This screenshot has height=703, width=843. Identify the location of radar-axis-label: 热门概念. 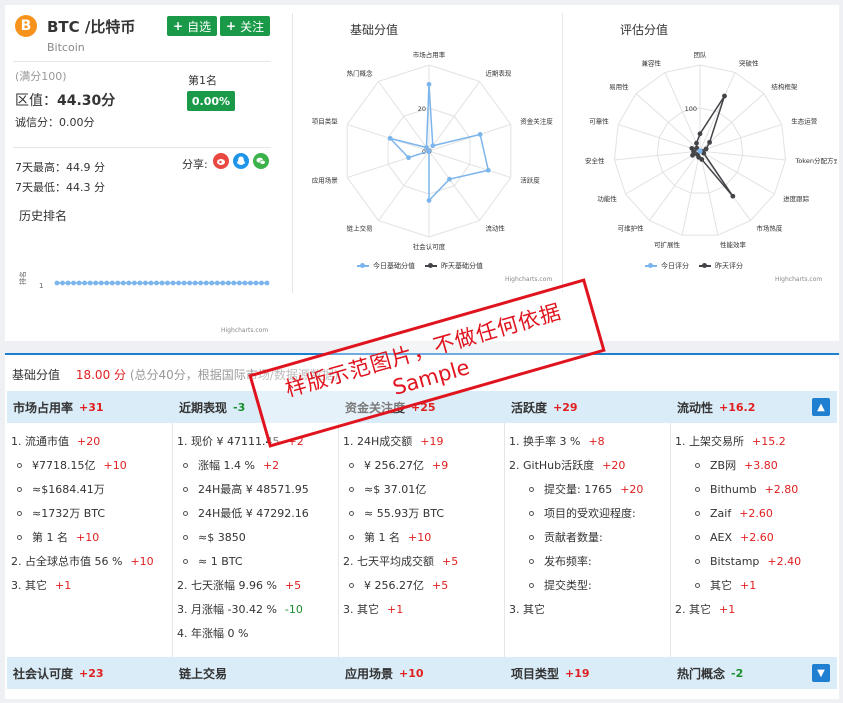
(360, 72).